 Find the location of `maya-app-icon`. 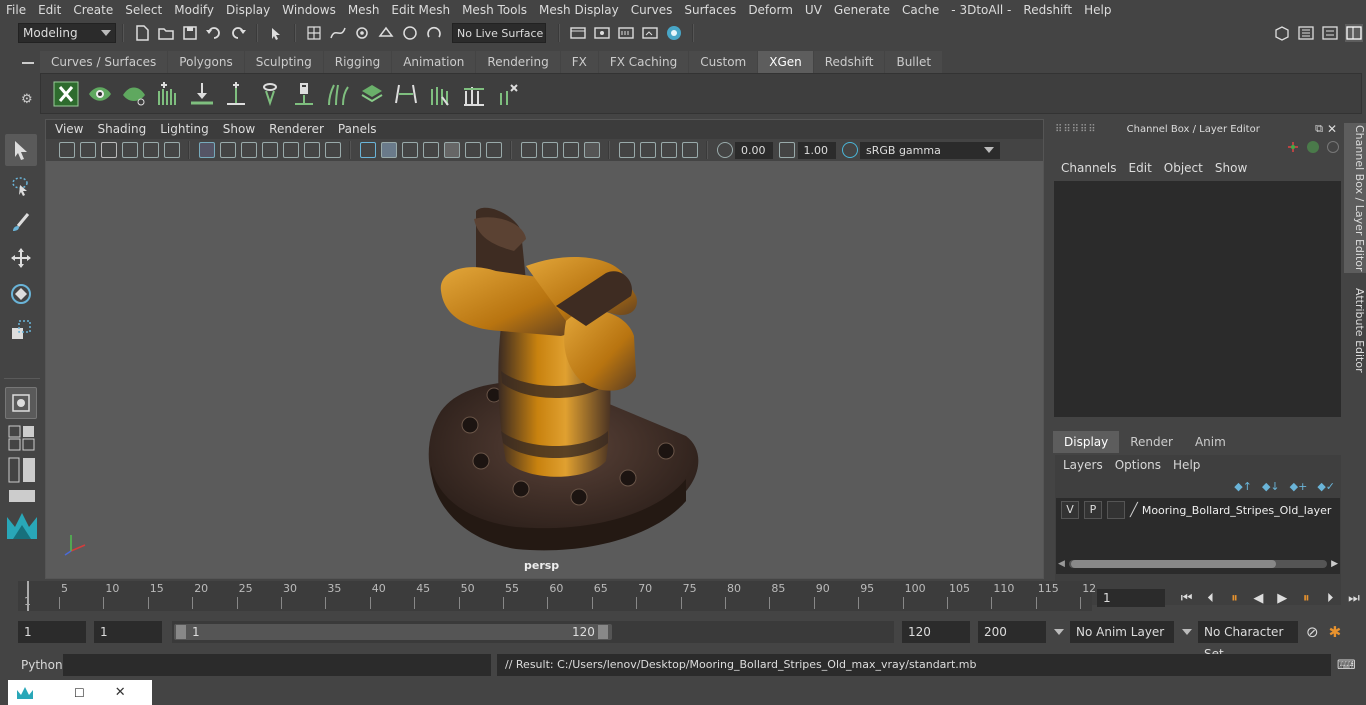

maya-app-icon is located at coordinates (25, 693).